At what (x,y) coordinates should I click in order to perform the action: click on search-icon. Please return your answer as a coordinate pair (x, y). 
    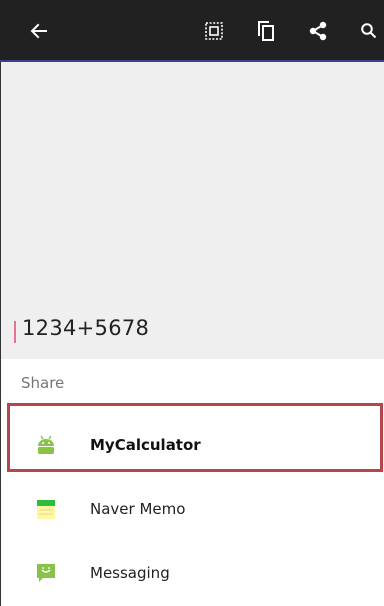
    Looking at the image, I should click on (369, 31).